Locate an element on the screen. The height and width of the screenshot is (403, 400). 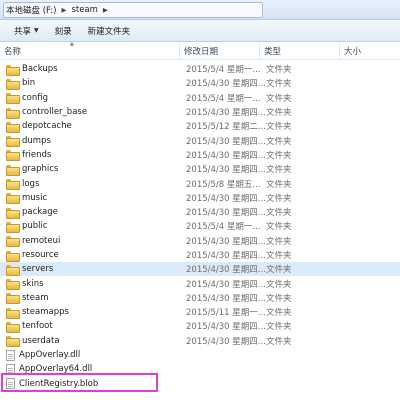
file-name: steamapps is located at coordinates (45, 312).